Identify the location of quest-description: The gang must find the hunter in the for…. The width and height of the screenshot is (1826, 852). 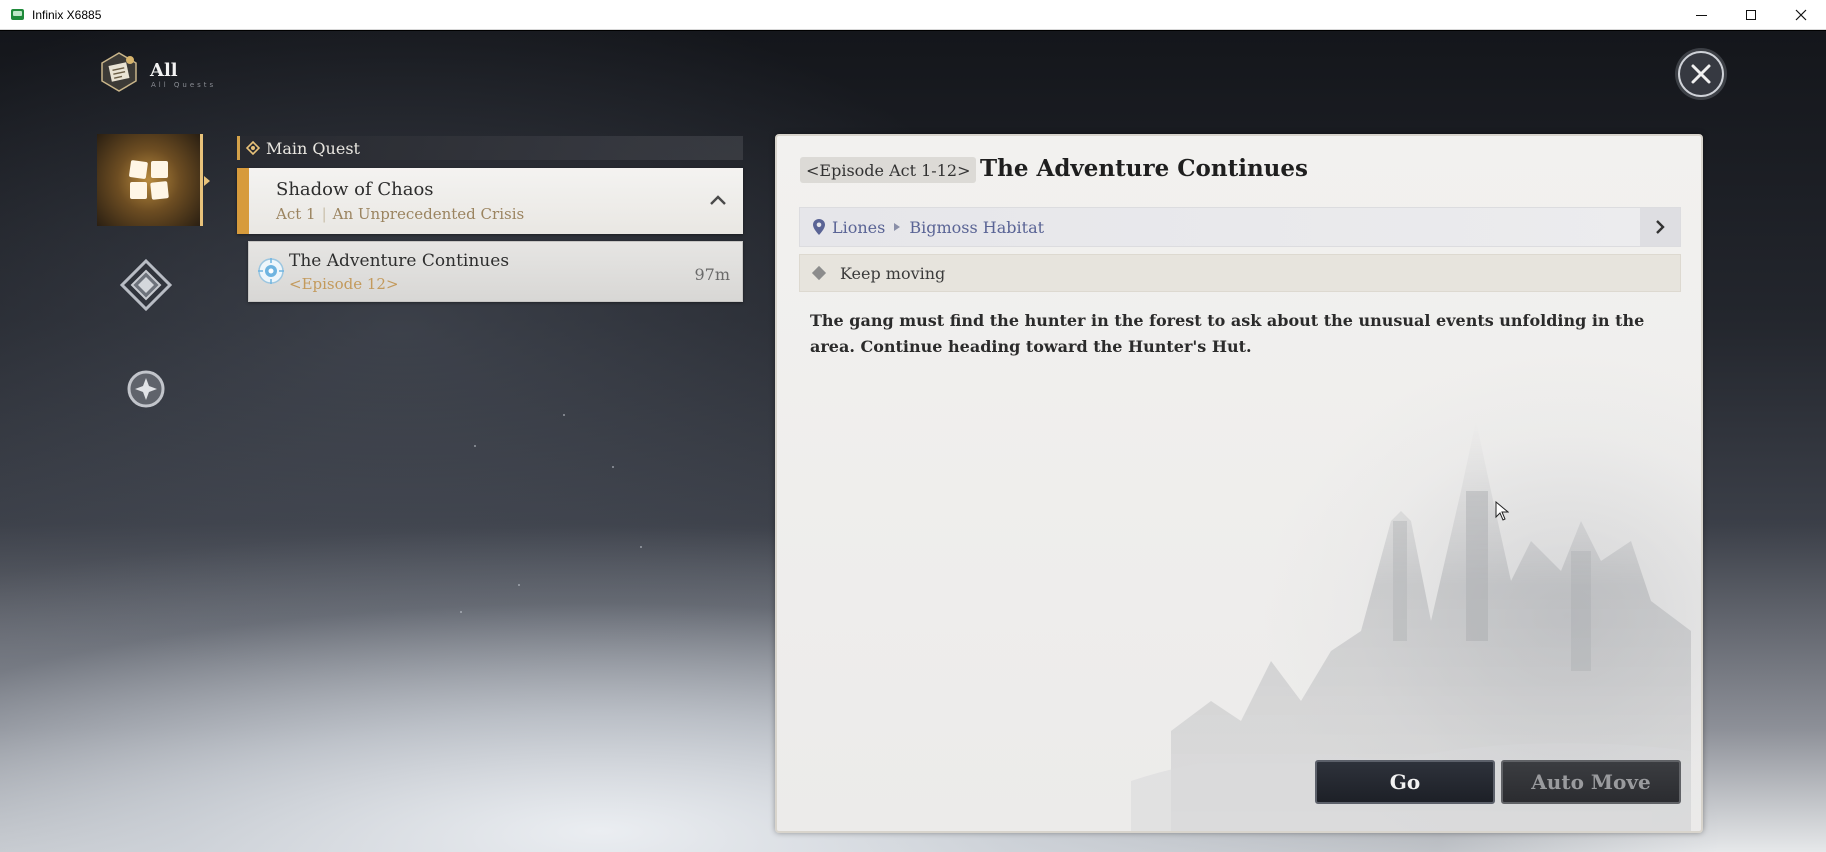
(1227, 333).